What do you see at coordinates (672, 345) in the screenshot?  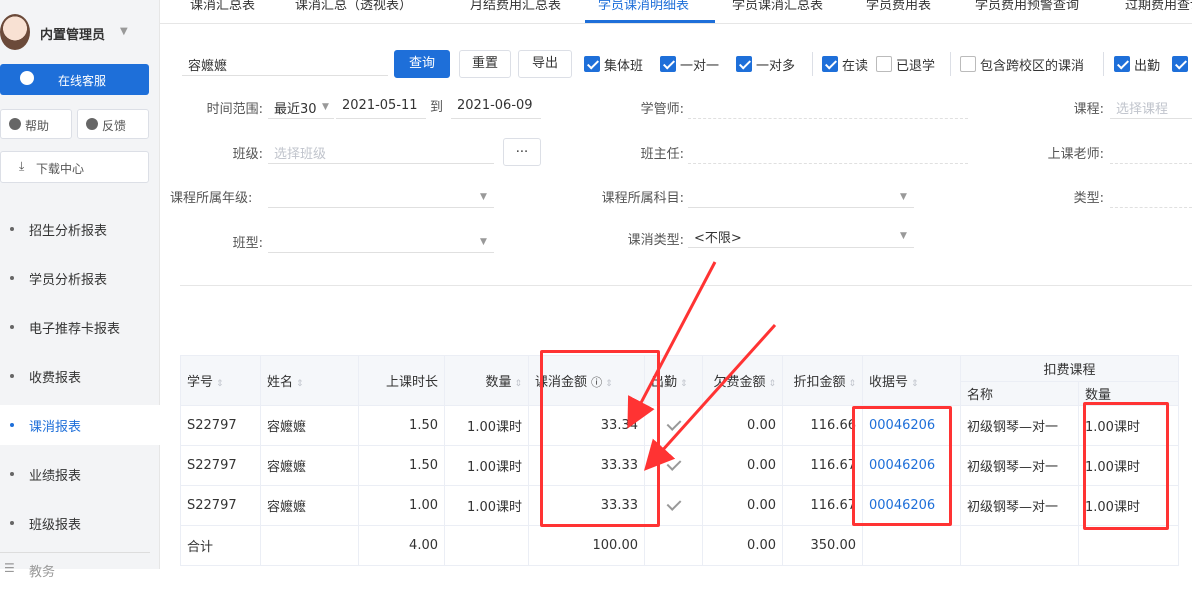 I see `arrow-to-amount` at bounding box center [672, 345].